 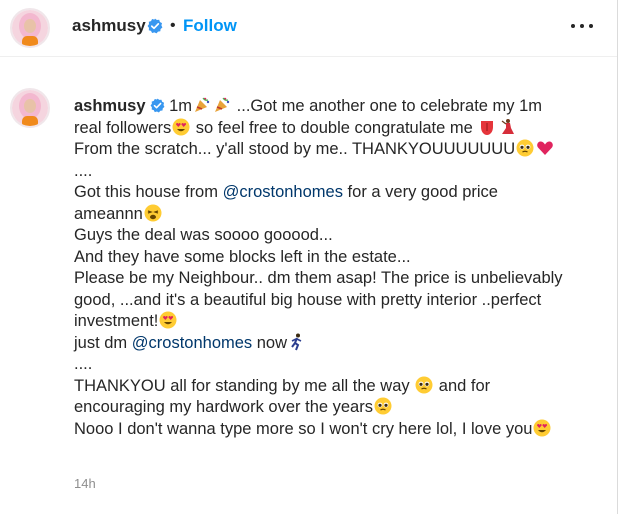 I want to click on caption-line: investment!, so click(x=339, y=322).